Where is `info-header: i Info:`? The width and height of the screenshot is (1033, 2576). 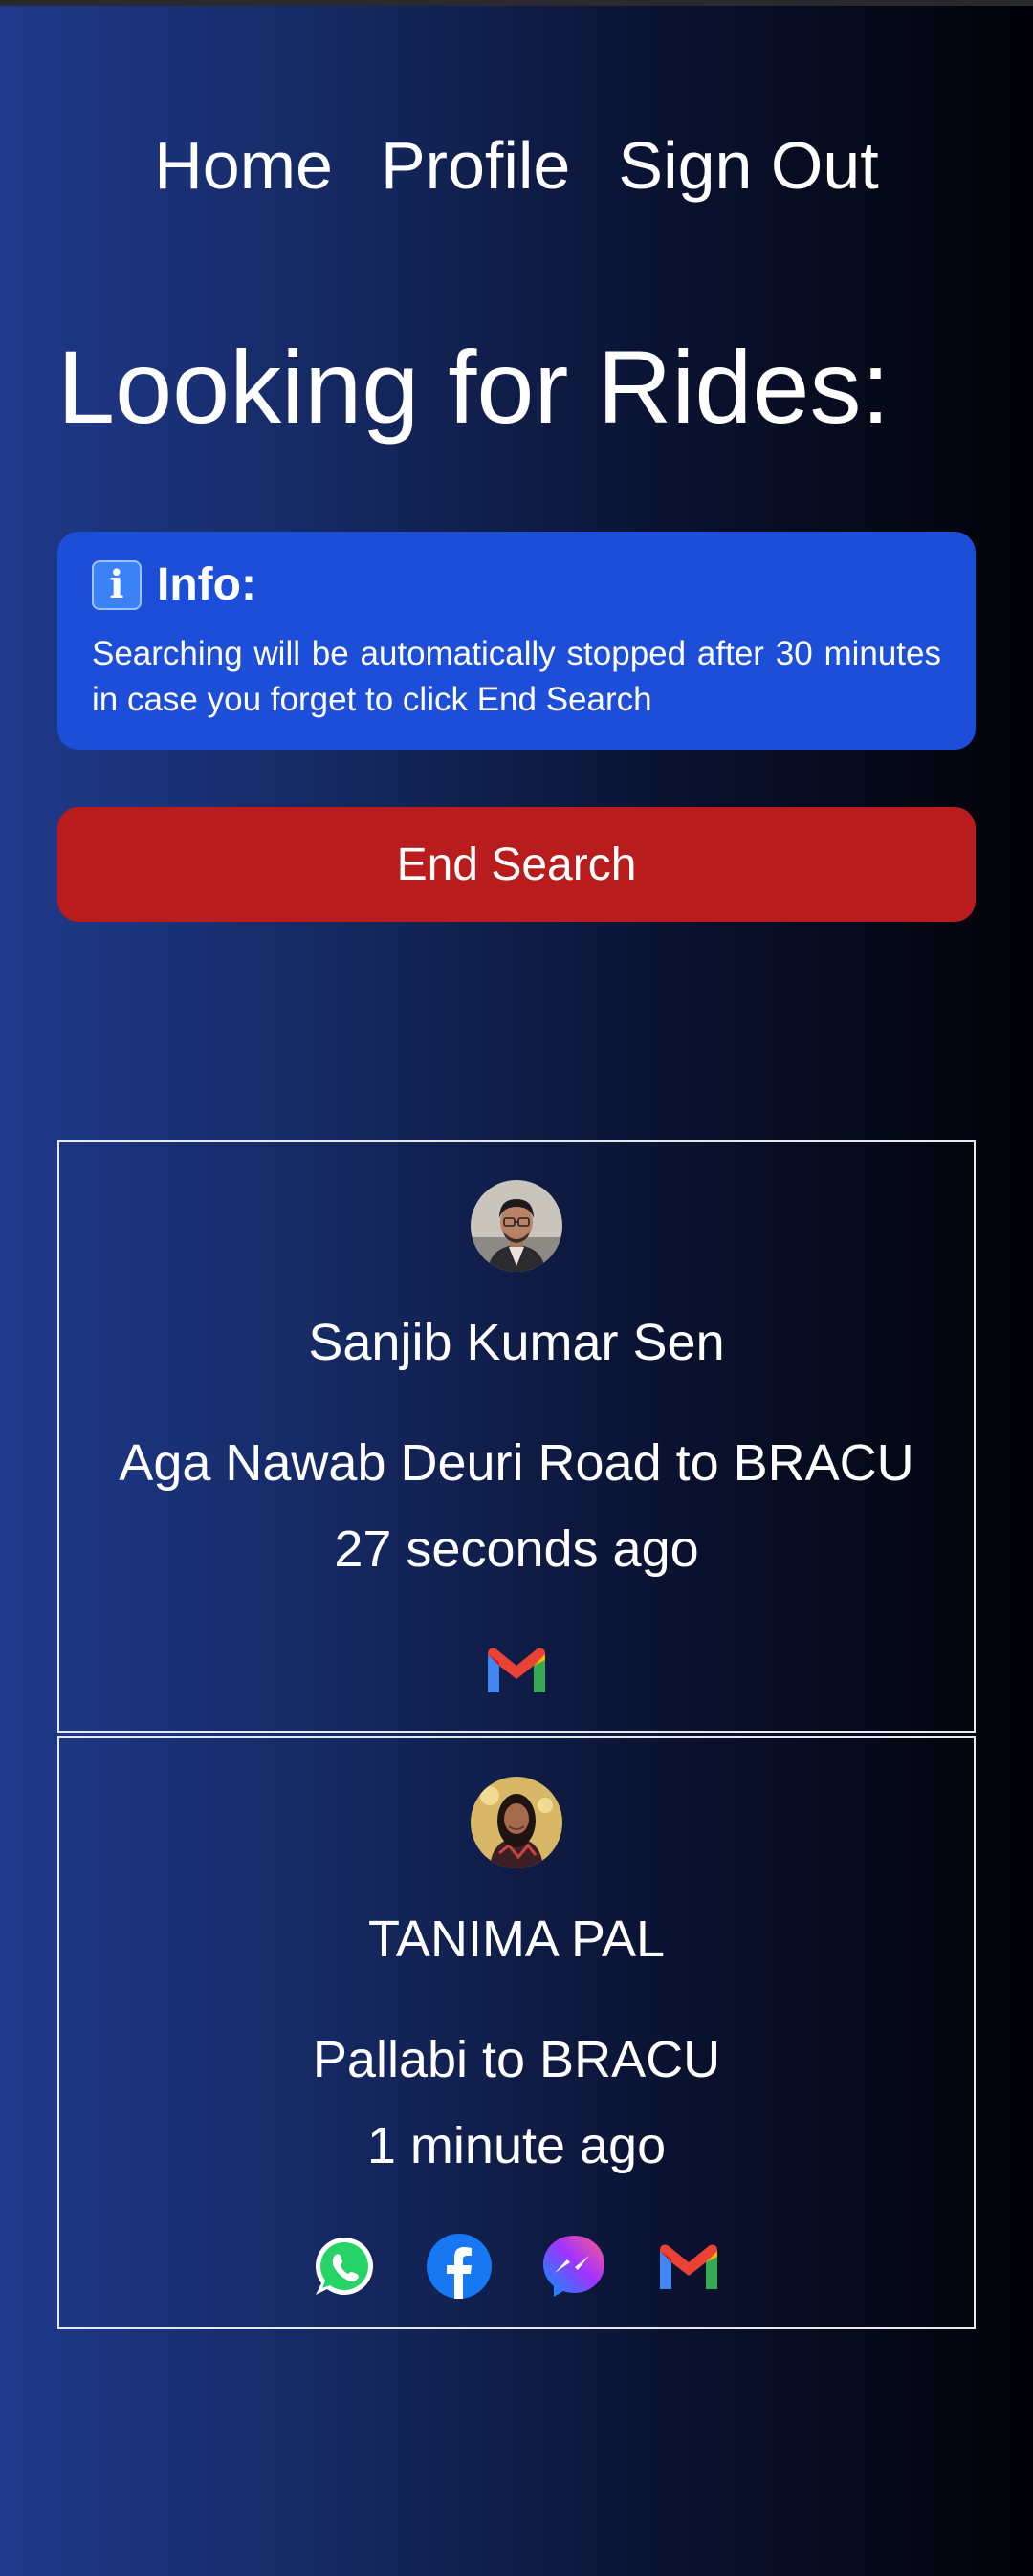
info-header: i Info: is located at coordinates (516, 585).